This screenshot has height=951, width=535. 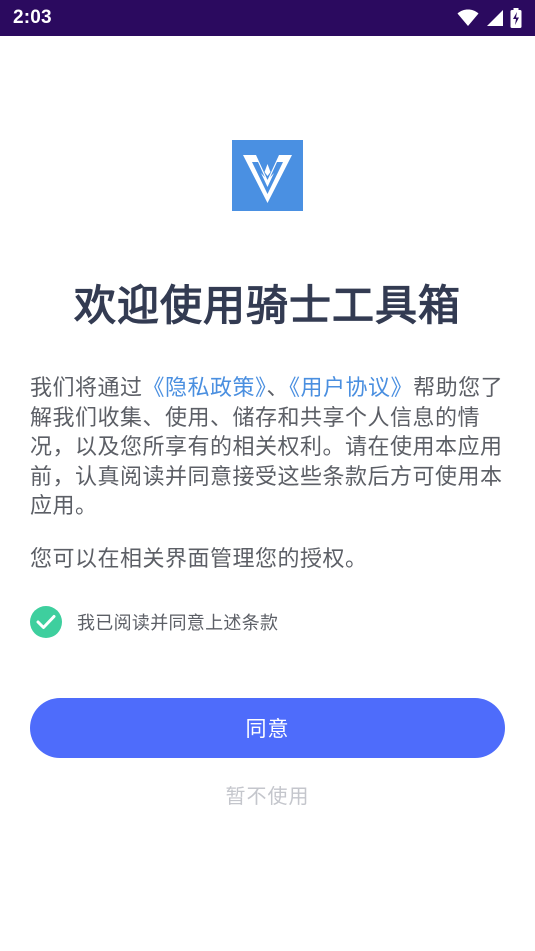 I want to click on status-icons, so click(x=489, y=18).